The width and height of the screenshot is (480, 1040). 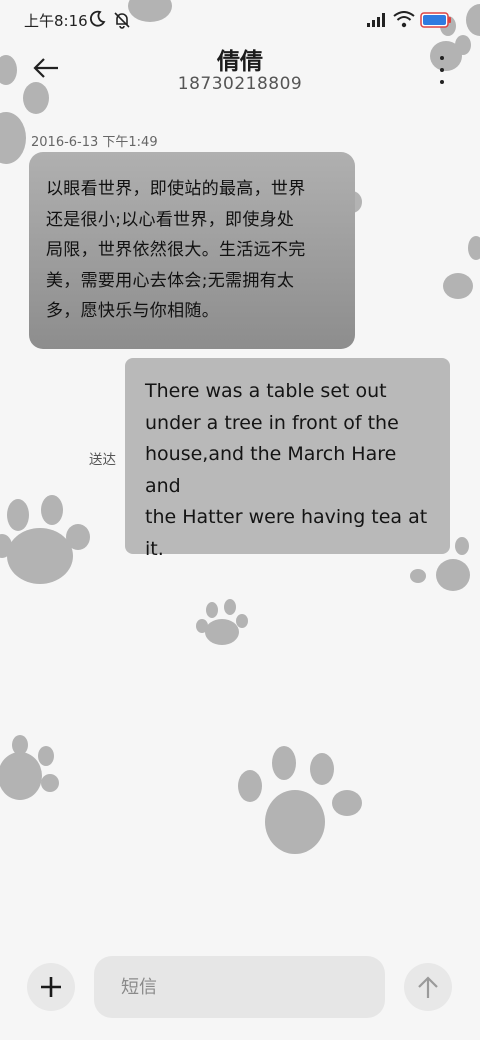 I want to click on send-button, so click(x=428, y=987).